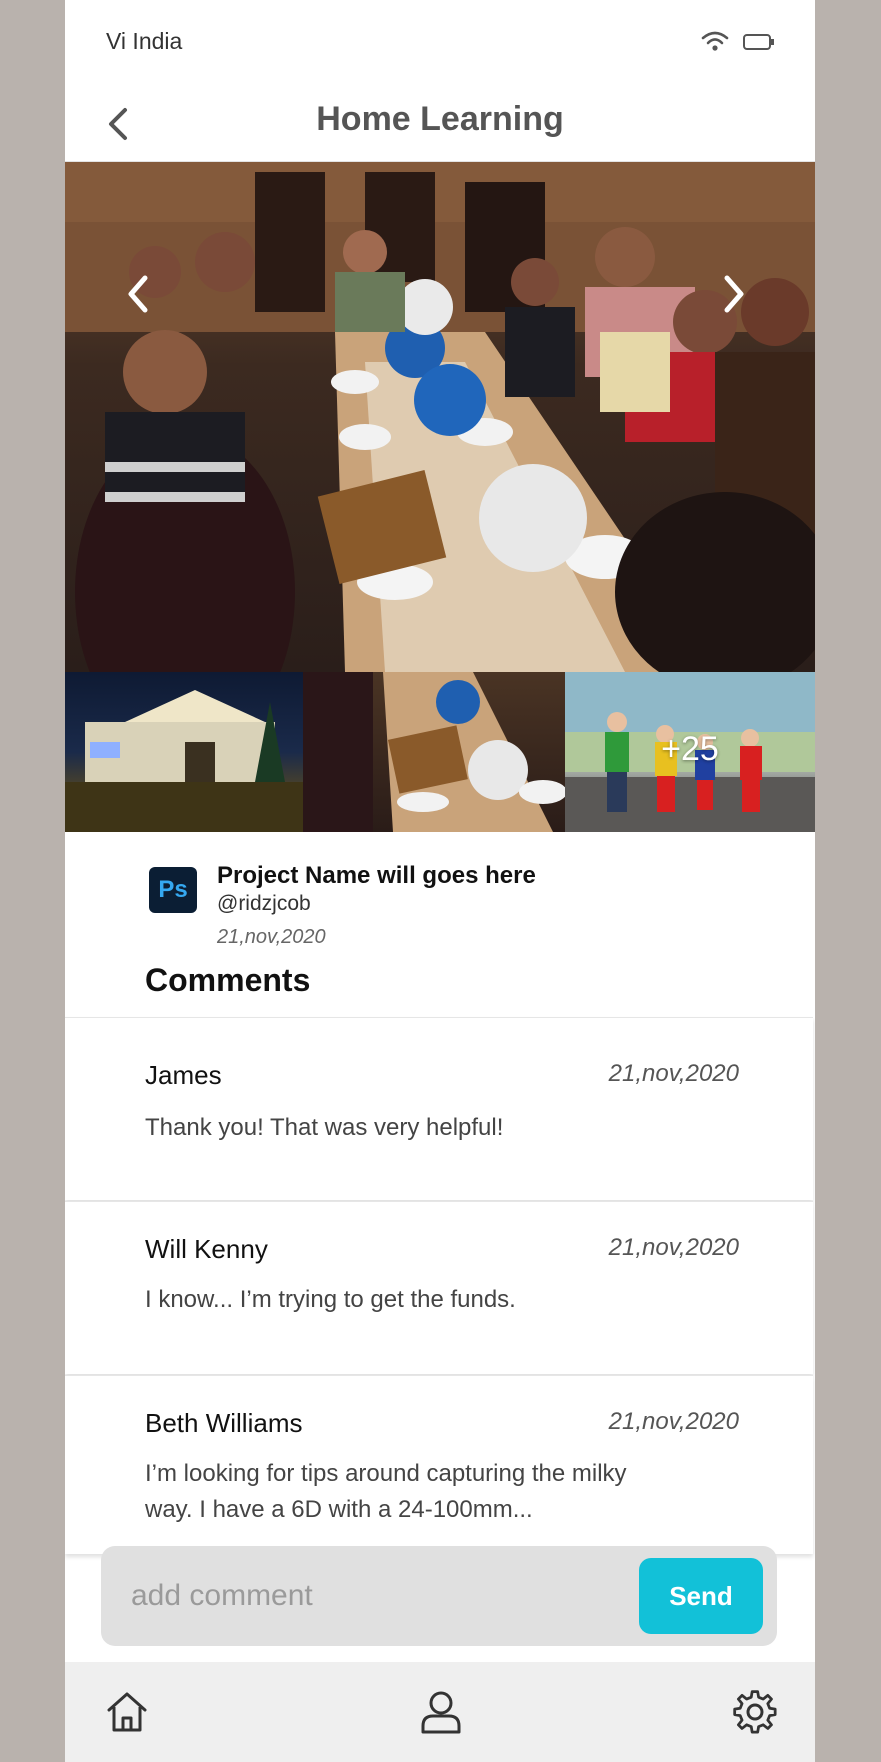  I want to click on photoshop-logo: Ps, so click(173, 890).